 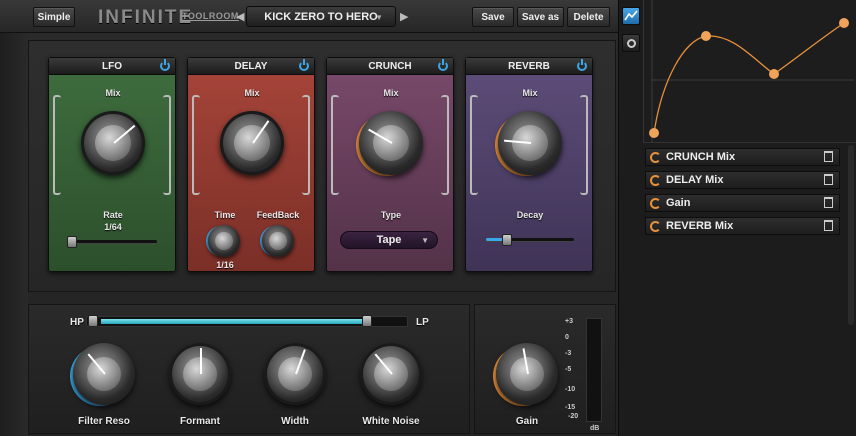 I want to click on lfo-rate-slider-thumb, so click(x=72, y=242).